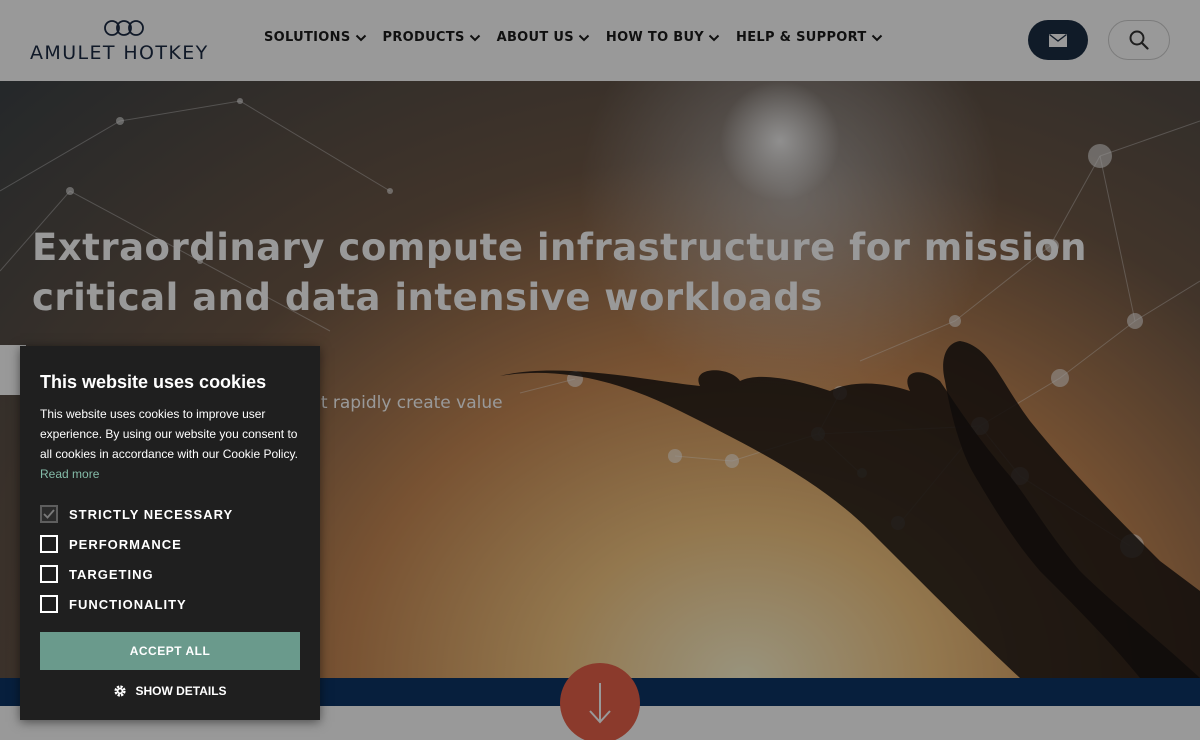  Describe the element at coordinates (153, 382) in the screenshot. I see `cookie-title: This website uses cookies` at that location.